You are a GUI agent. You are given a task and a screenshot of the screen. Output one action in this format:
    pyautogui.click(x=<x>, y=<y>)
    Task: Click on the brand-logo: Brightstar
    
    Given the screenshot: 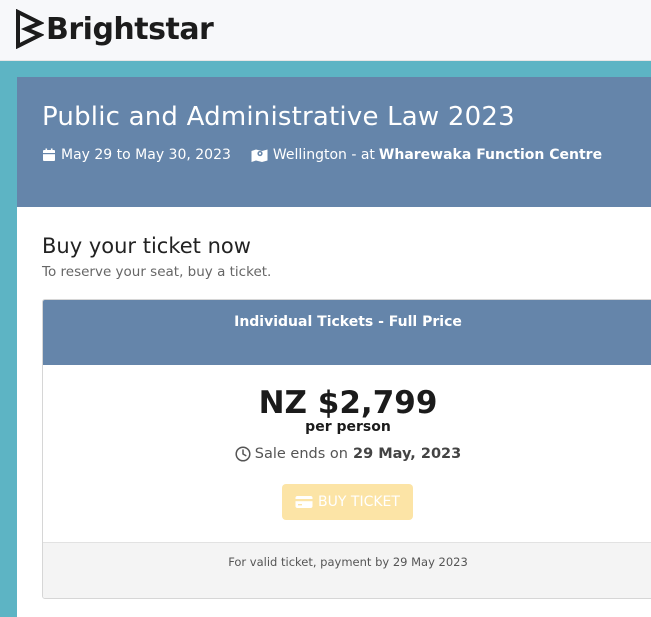 What is the action you would take?
    pyautogui.click(x=114, y=29)
    